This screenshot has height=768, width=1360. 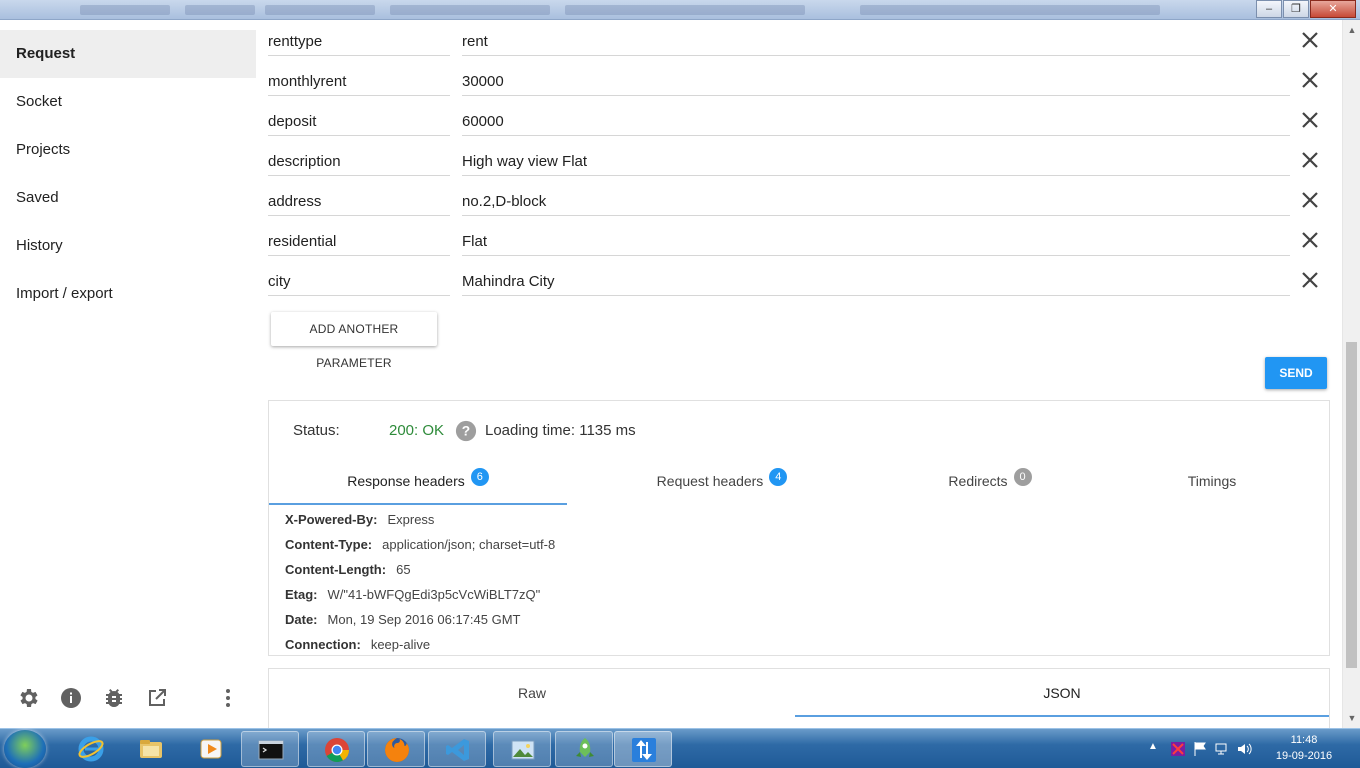 What do you see at coordinates (1200, 749) in the screenshot?
I see `flag-icon` at bounding box center [1200, 749].